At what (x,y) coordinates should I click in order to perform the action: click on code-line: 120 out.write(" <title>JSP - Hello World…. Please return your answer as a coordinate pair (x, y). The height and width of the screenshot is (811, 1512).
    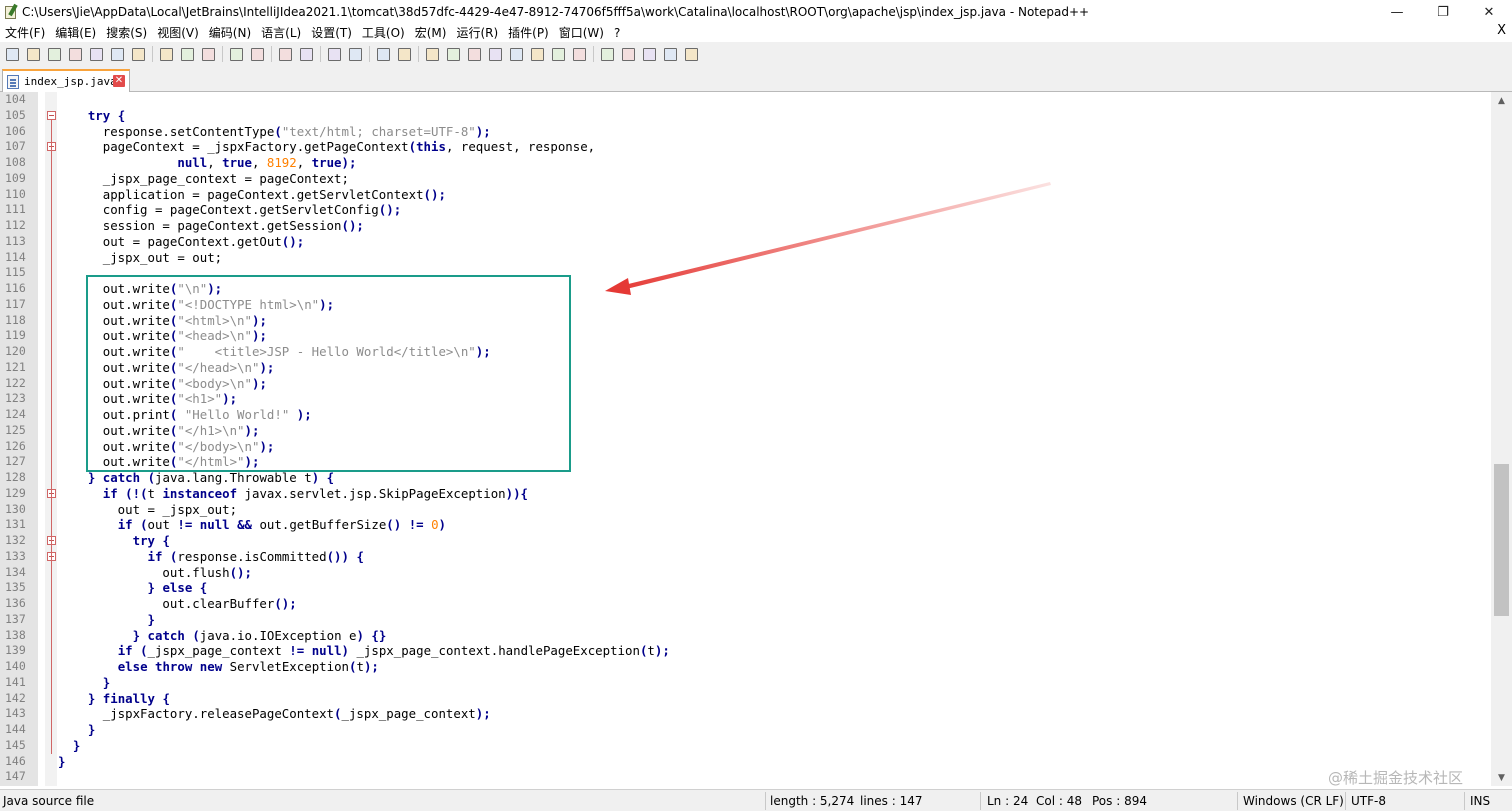
    Looking at the image, I should click on (745, 352).